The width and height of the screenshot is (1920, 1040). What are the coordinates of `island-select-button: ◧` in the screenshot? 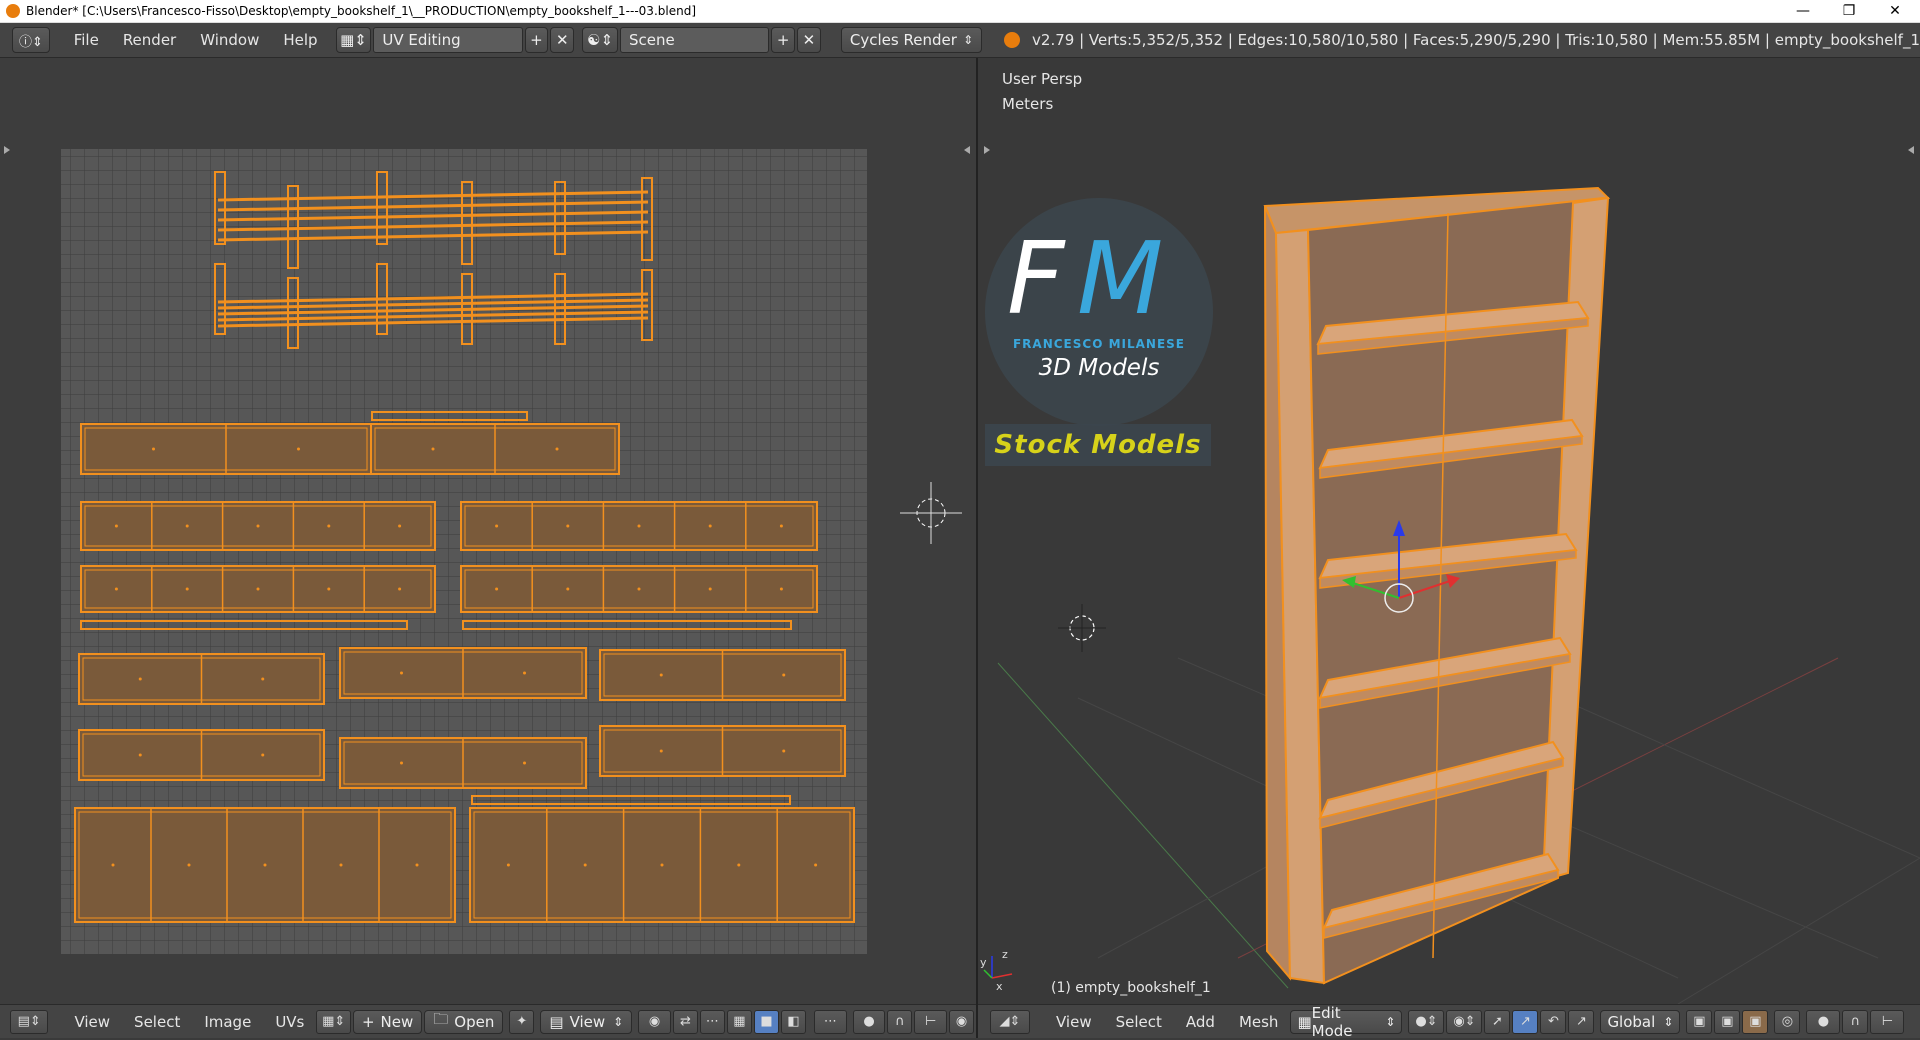 It's located at (793, 1021).